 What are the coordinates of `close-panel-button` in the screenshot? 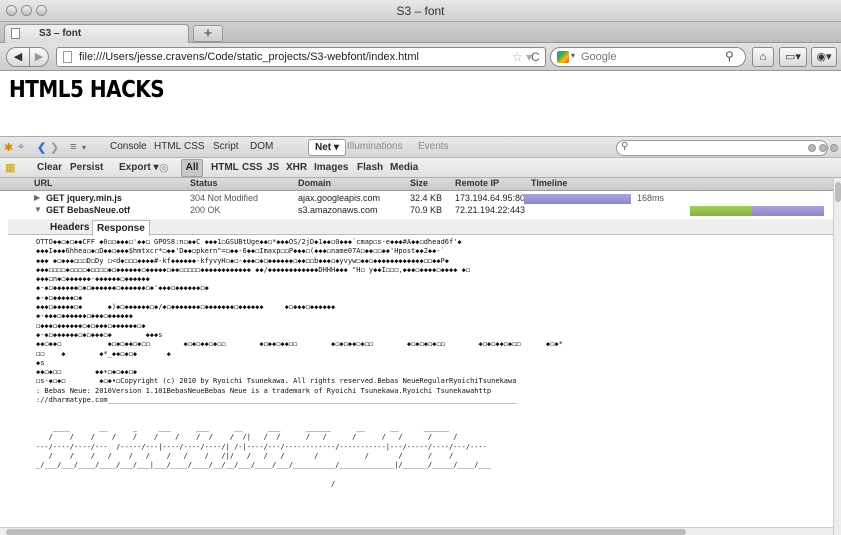 It's located at (834, 148).